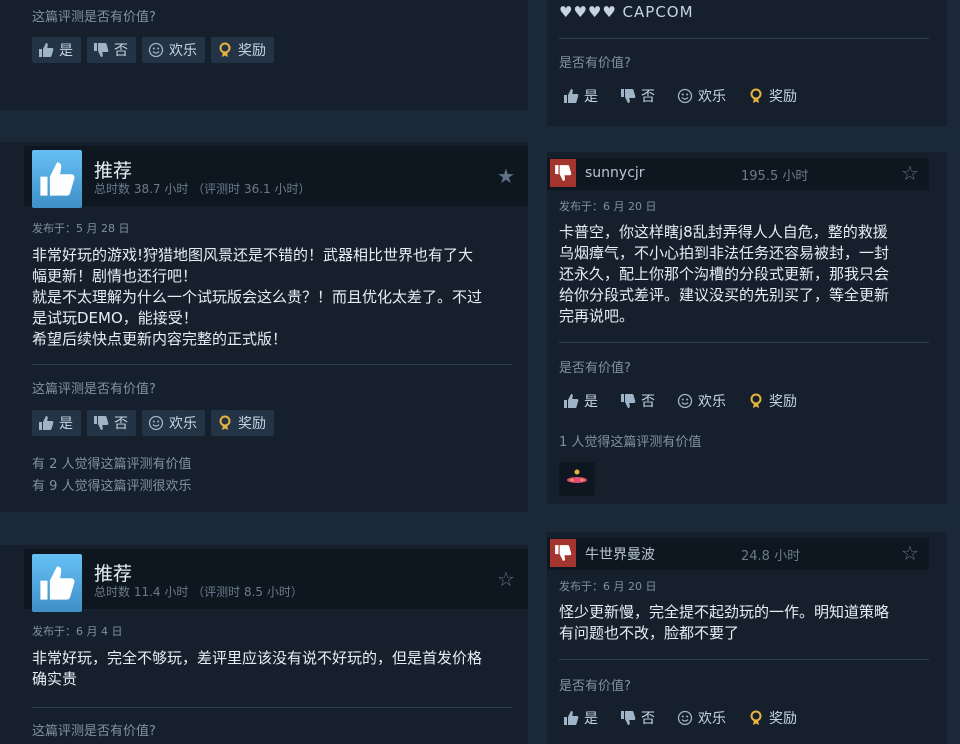  Describe the element at coordinates (620, 554) in the screenshot. I see `reviewer-name: 牛世界曼波` at that location.